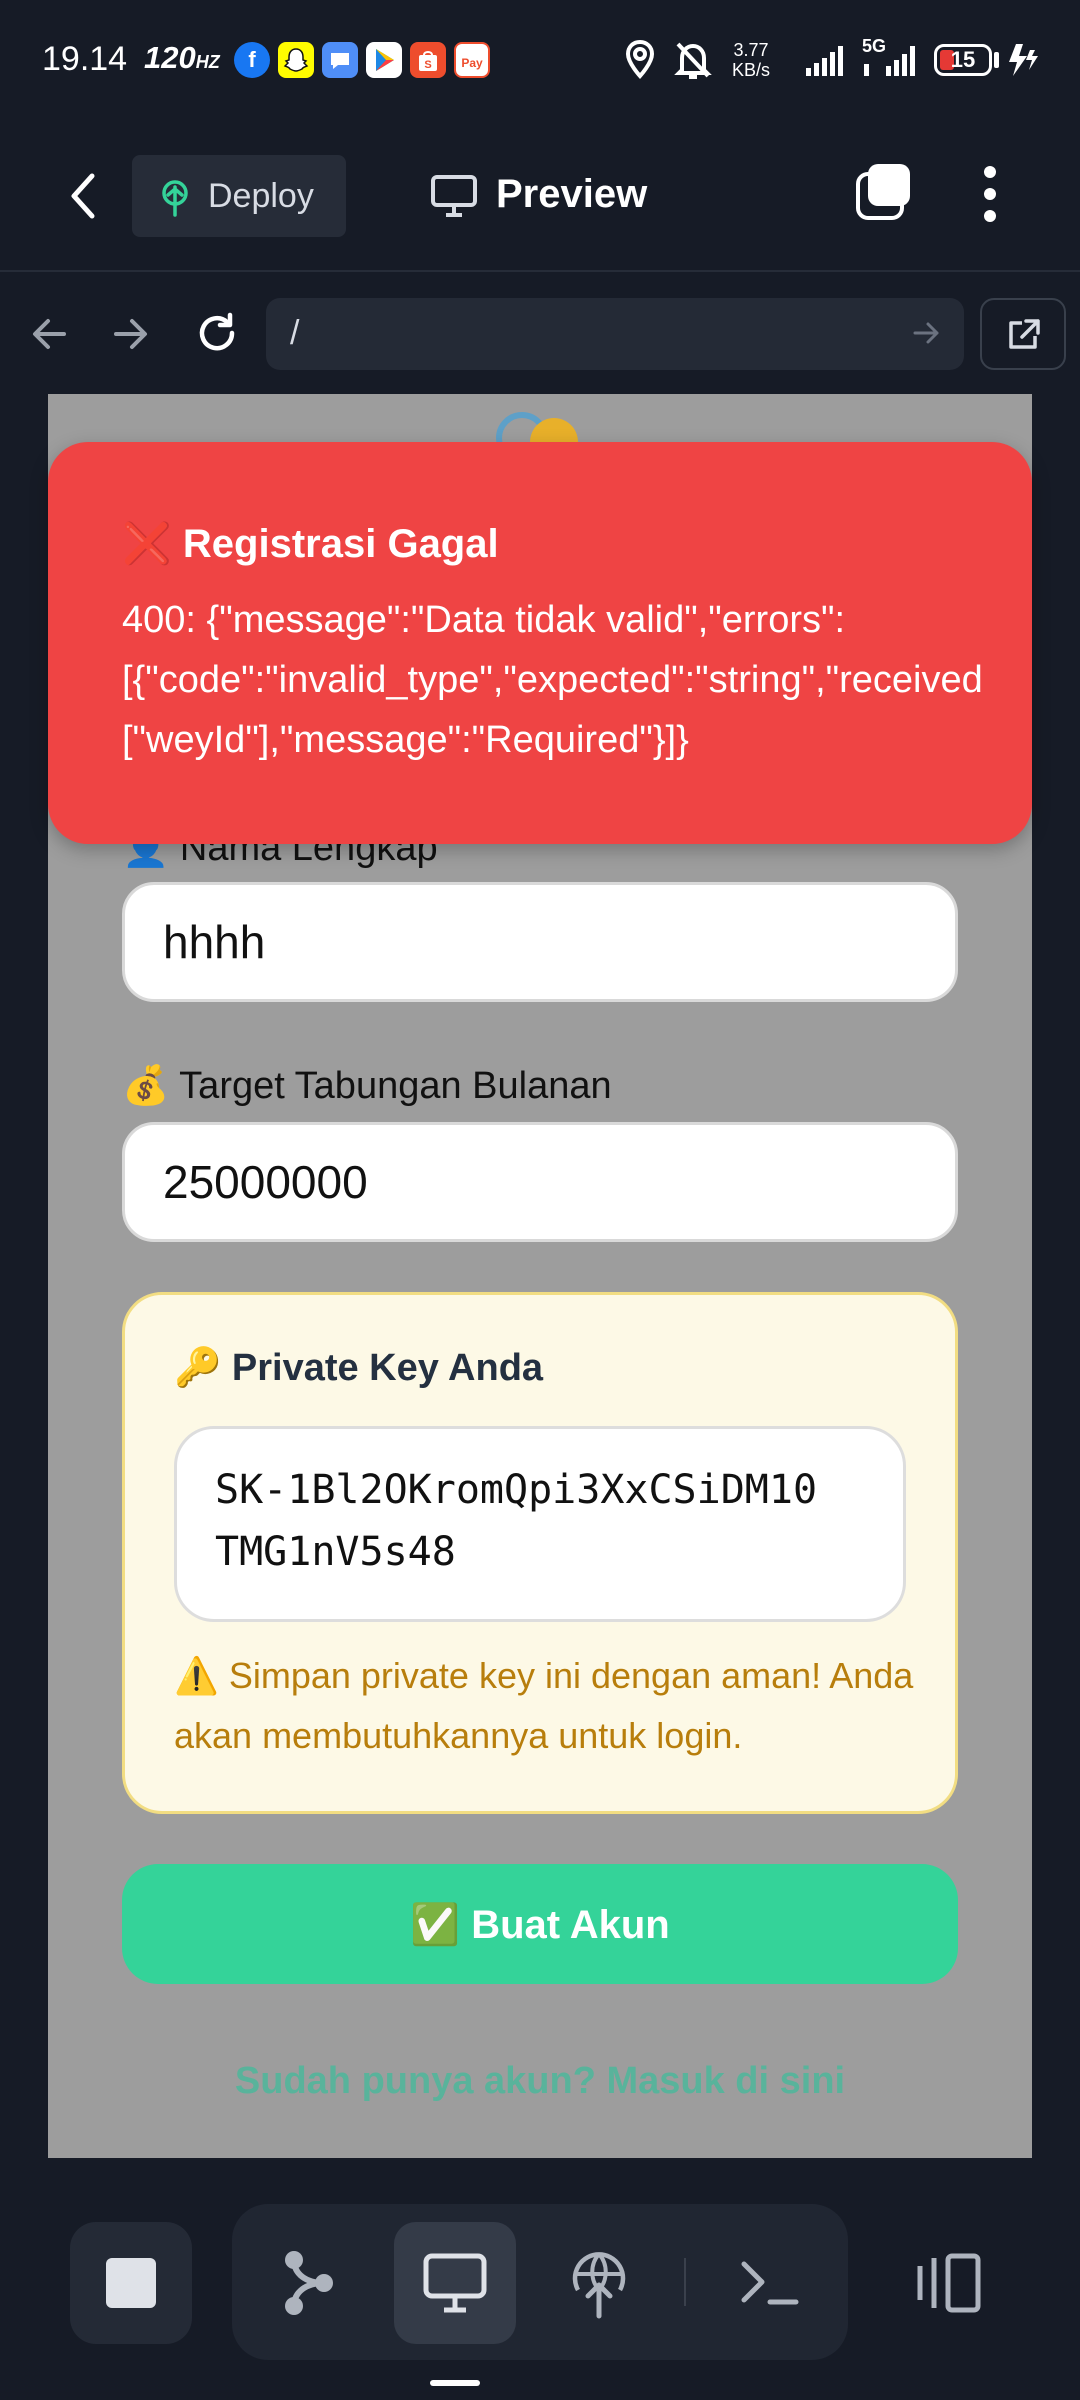  Describe the element at coordinates (751, 50) in the screenshot. I see `net-speed-value: 3.77` at that location.